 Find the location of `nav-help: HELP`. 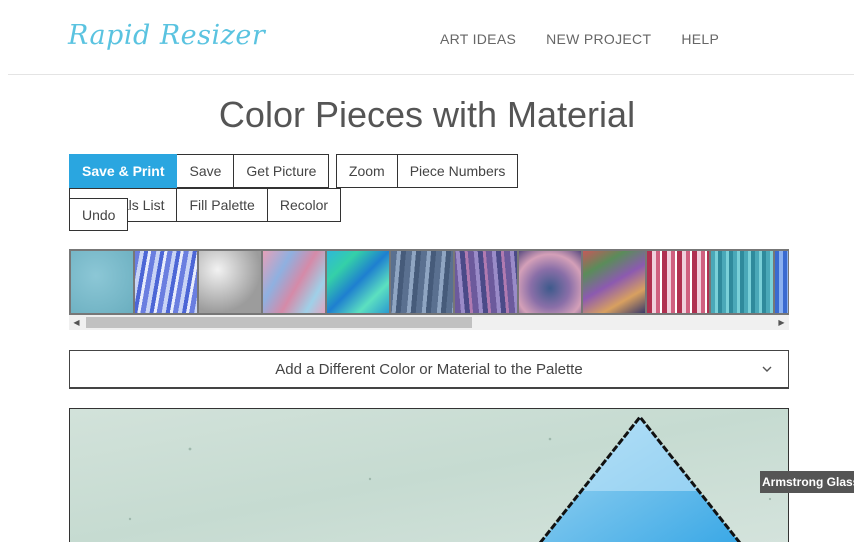

nav-help: HELP is located at coordinates (700, 39).